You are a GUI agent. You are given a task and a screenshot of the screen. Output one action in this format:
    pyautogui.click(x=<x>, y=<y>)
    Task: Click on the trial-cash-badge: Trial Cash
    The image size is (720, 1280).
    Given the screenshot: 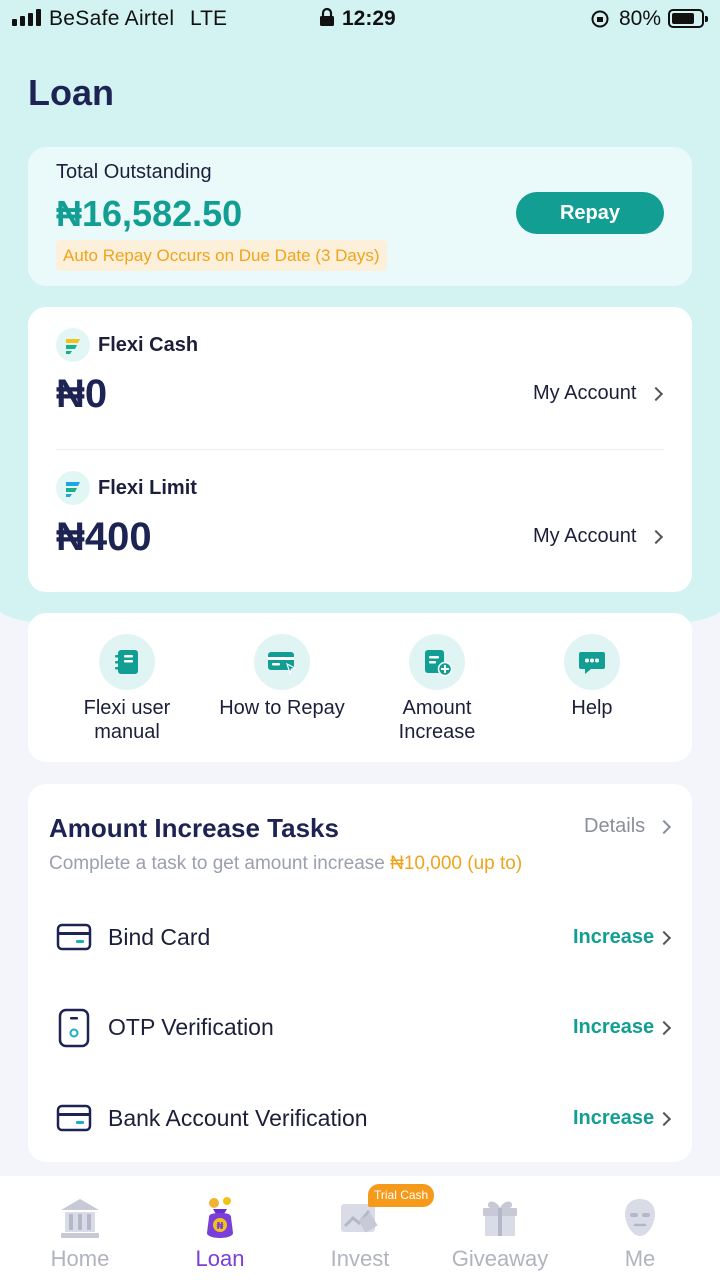 What is the action you would take?
    pyautogui.click(x=401, y=1195)
    